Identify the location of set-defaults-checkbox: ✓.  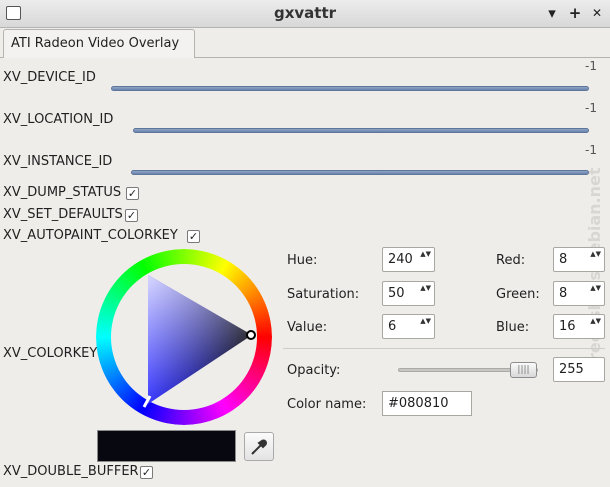
(131, 215).